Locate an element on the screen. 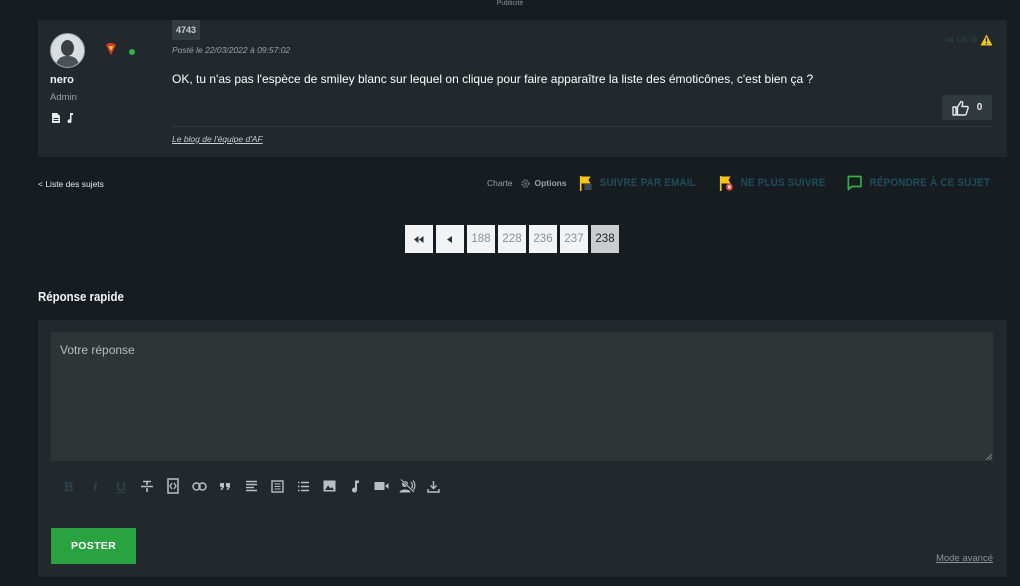 This screenshot has height=586, width=1020. page-link: 237 is located at coordinates (574, 239).